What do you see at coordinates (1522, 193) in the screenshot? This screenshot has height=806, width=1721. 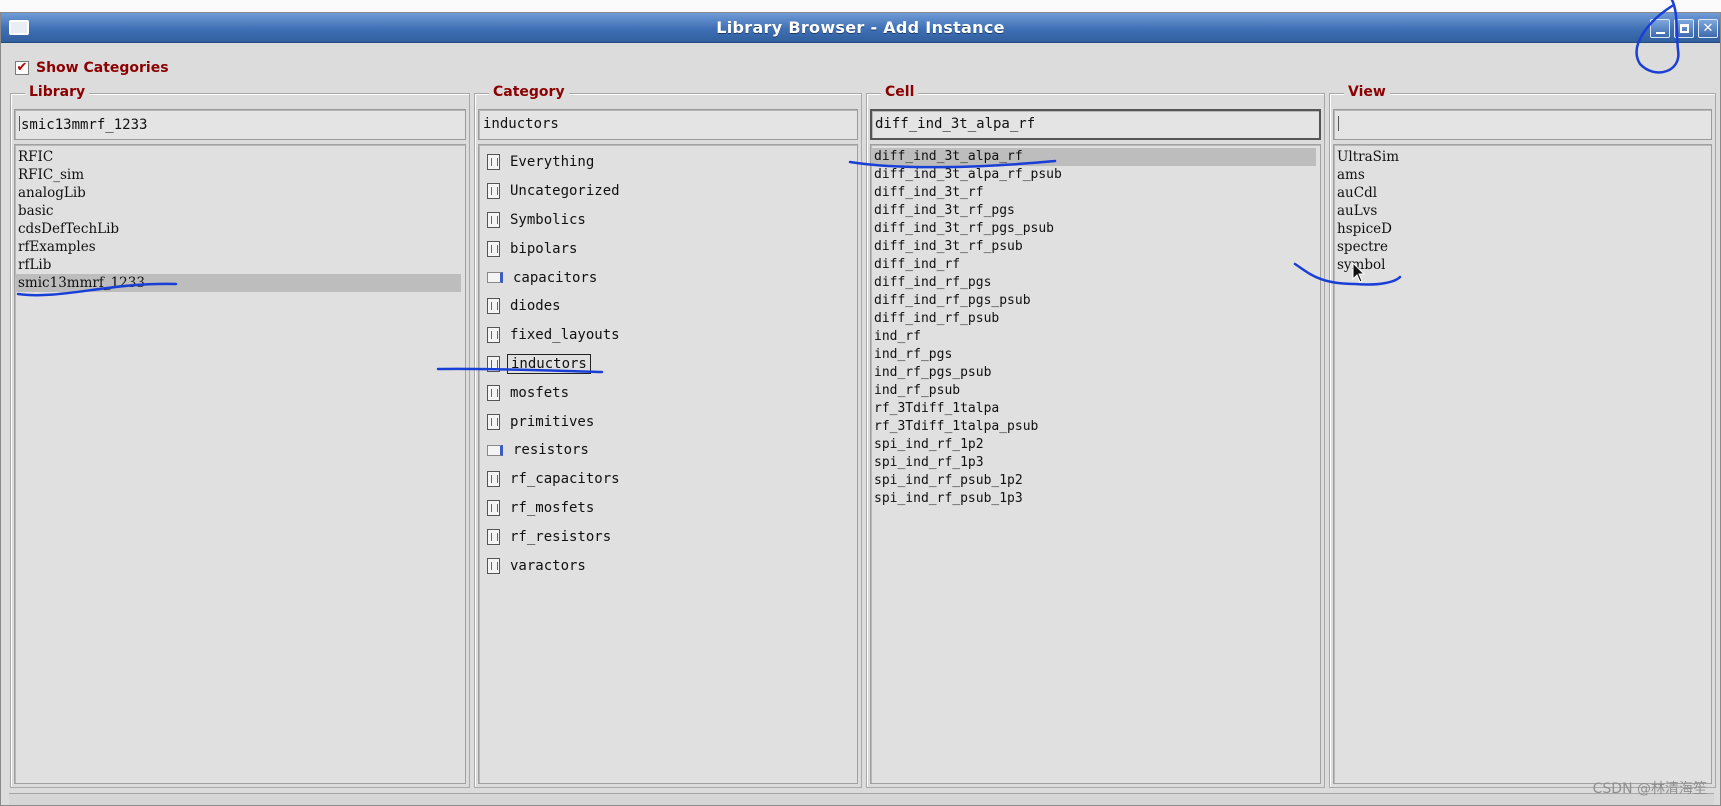 I see `view-item: auCdl` at bounding box center [1522, 193].